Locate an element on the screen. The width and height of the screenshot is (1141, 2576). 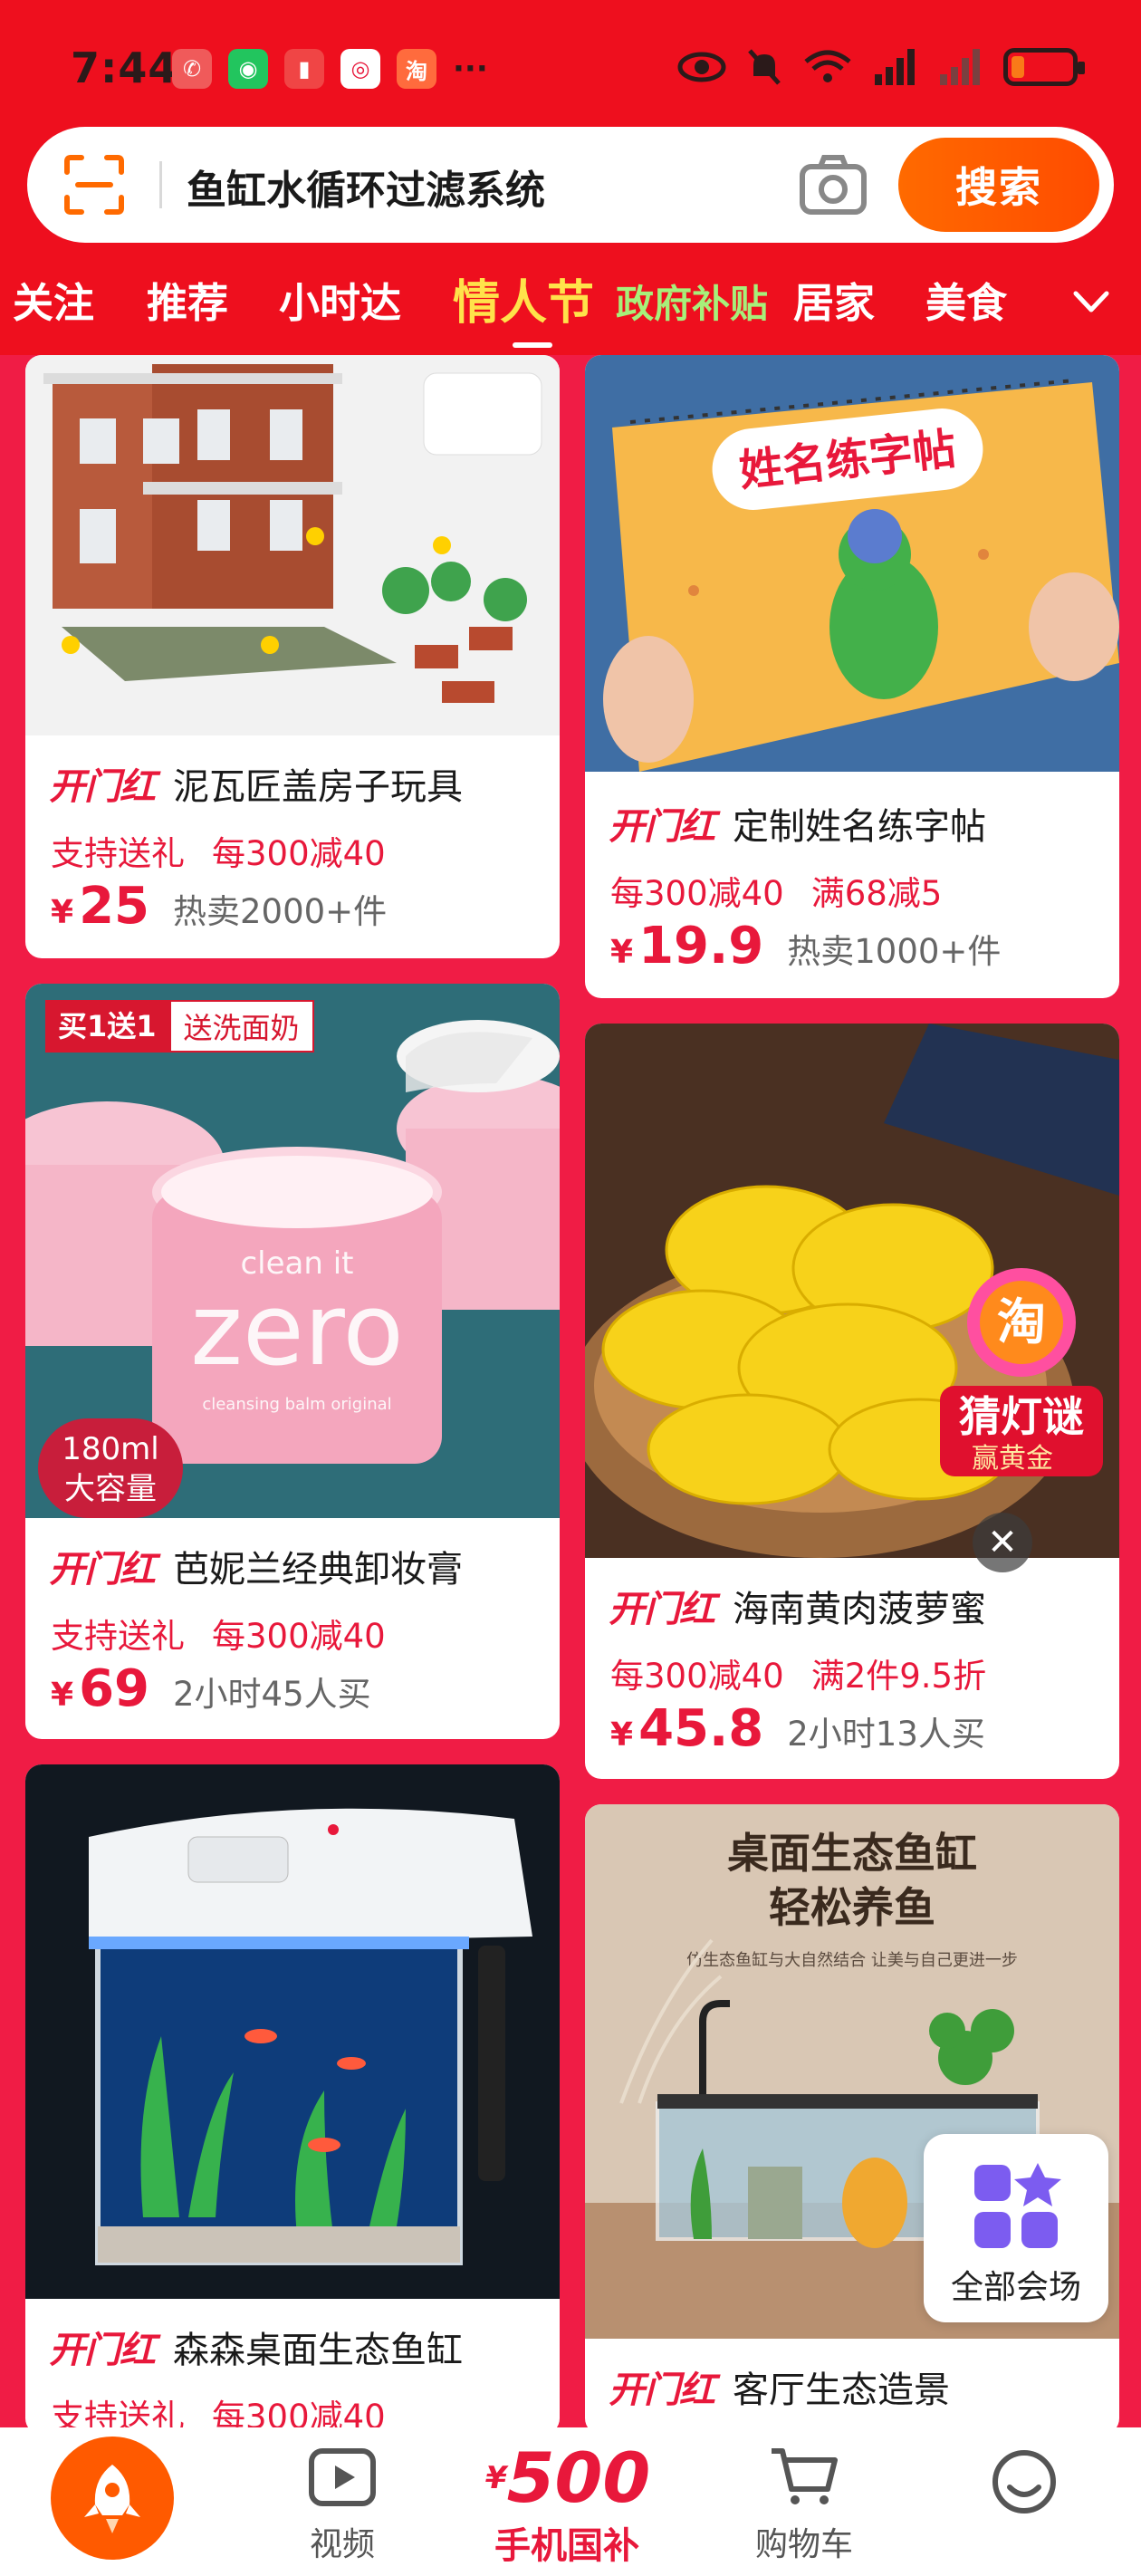
active-tab-indicator is located at coordinates (532, 345).